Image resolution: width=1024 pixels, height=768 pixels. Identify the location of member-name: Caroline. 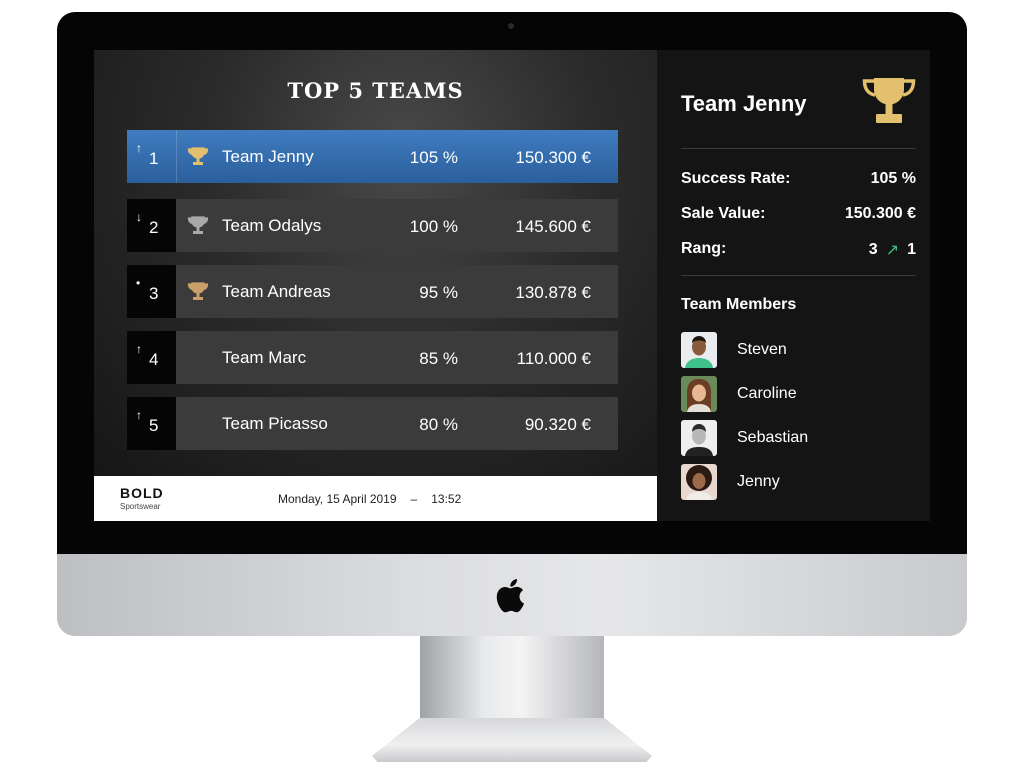
(767, 393).